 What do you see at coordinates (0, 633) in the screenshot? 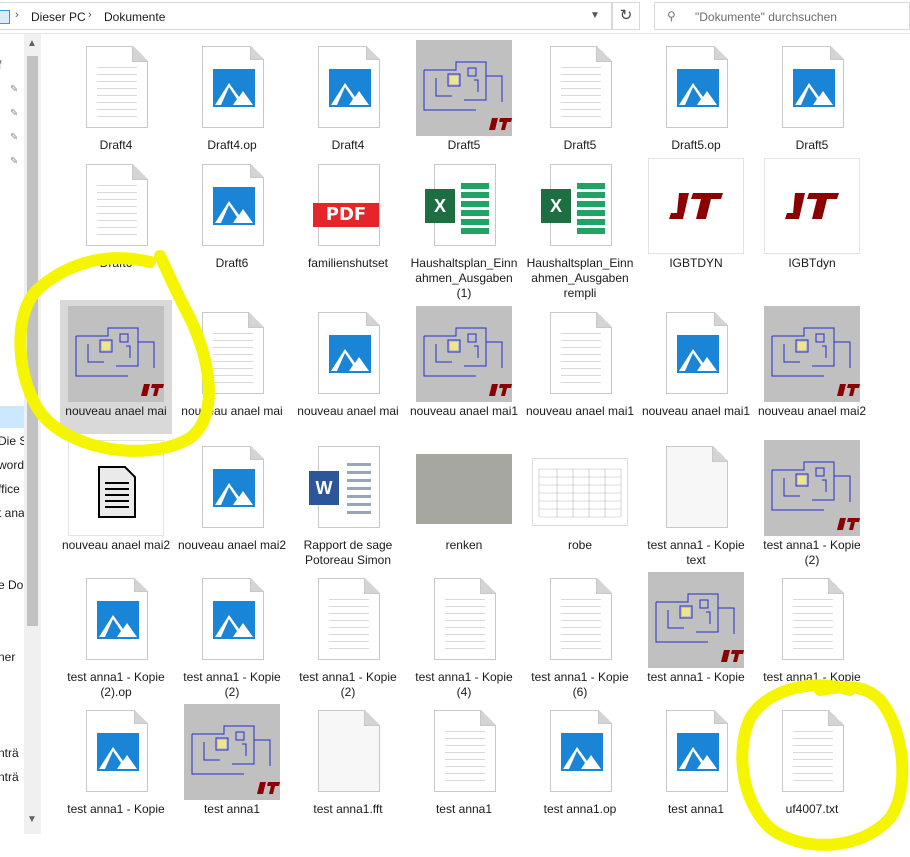
I see `nav-item: l` at bounding box center [0, 633].